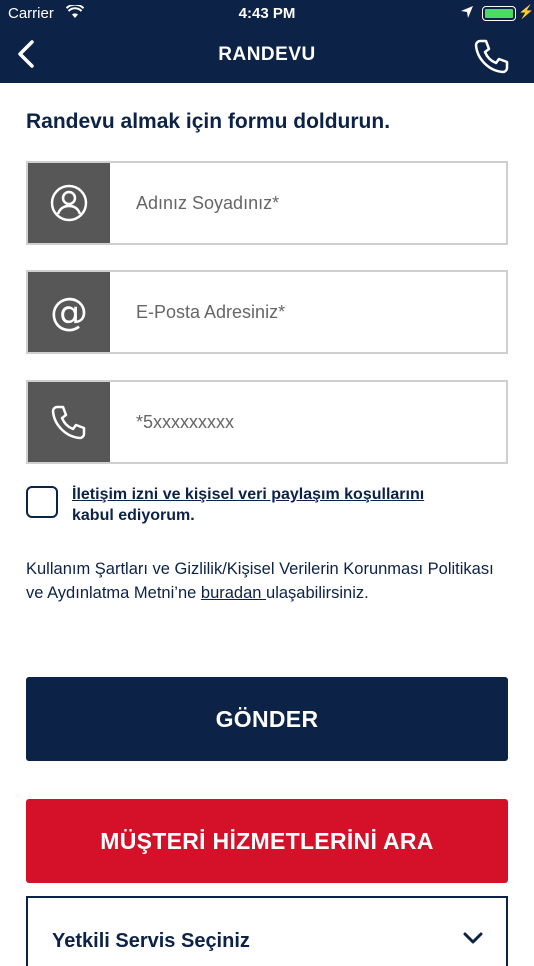 This screenshot has height=966, width=534. I want to click on consent-checkbox, so click(42, 502).